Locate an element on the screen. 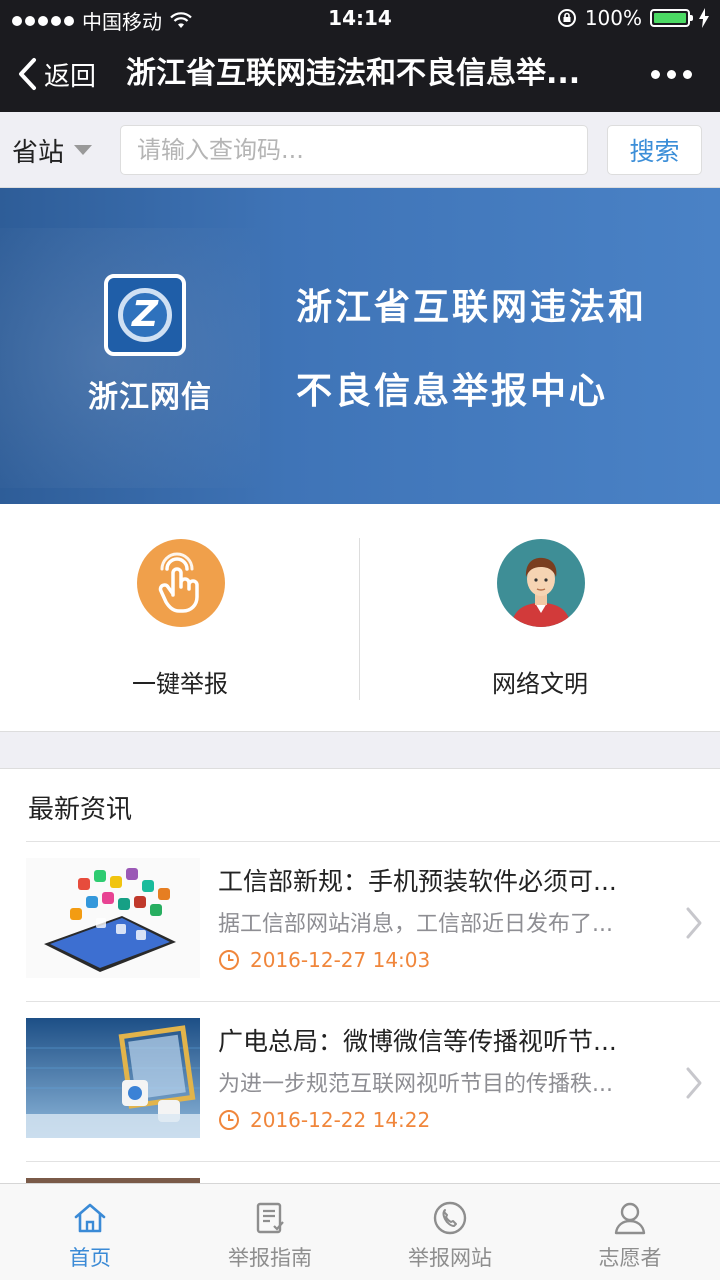 This screenshot has width=720, height=1280. news-time: 2016-12-27 14:03 is located at coordinates (324, 960).